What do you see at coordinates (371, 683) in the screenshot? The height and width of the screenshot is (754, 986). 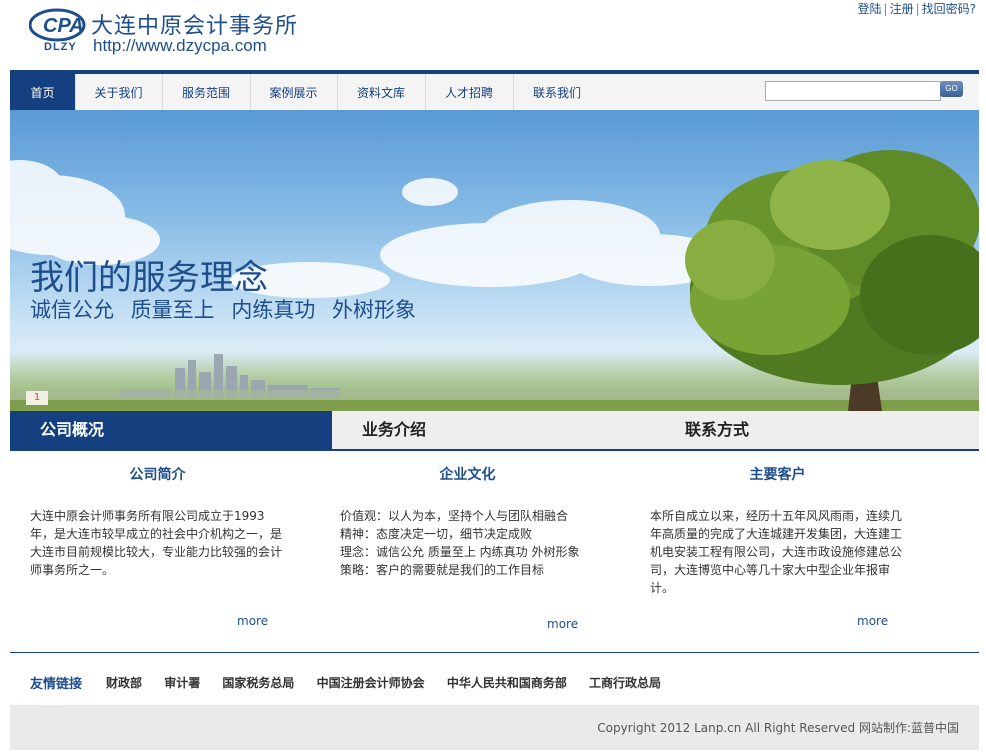 I see `friend-link-cicpa: 中国注册会计师协会` at bounding box center [371, 683].